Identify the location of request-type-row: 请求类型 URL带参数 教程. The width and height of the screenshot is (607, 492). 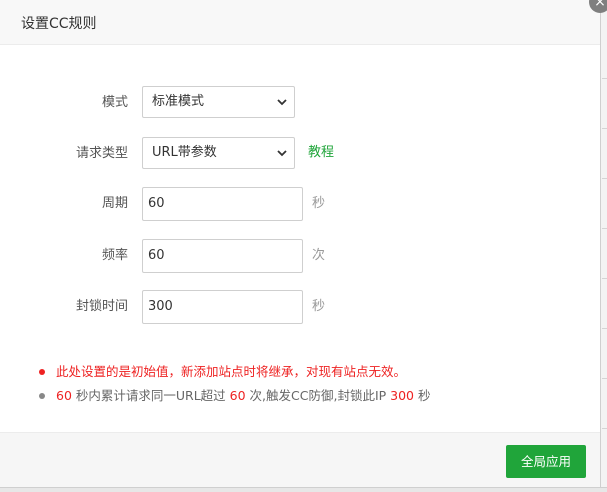
(300, 154).